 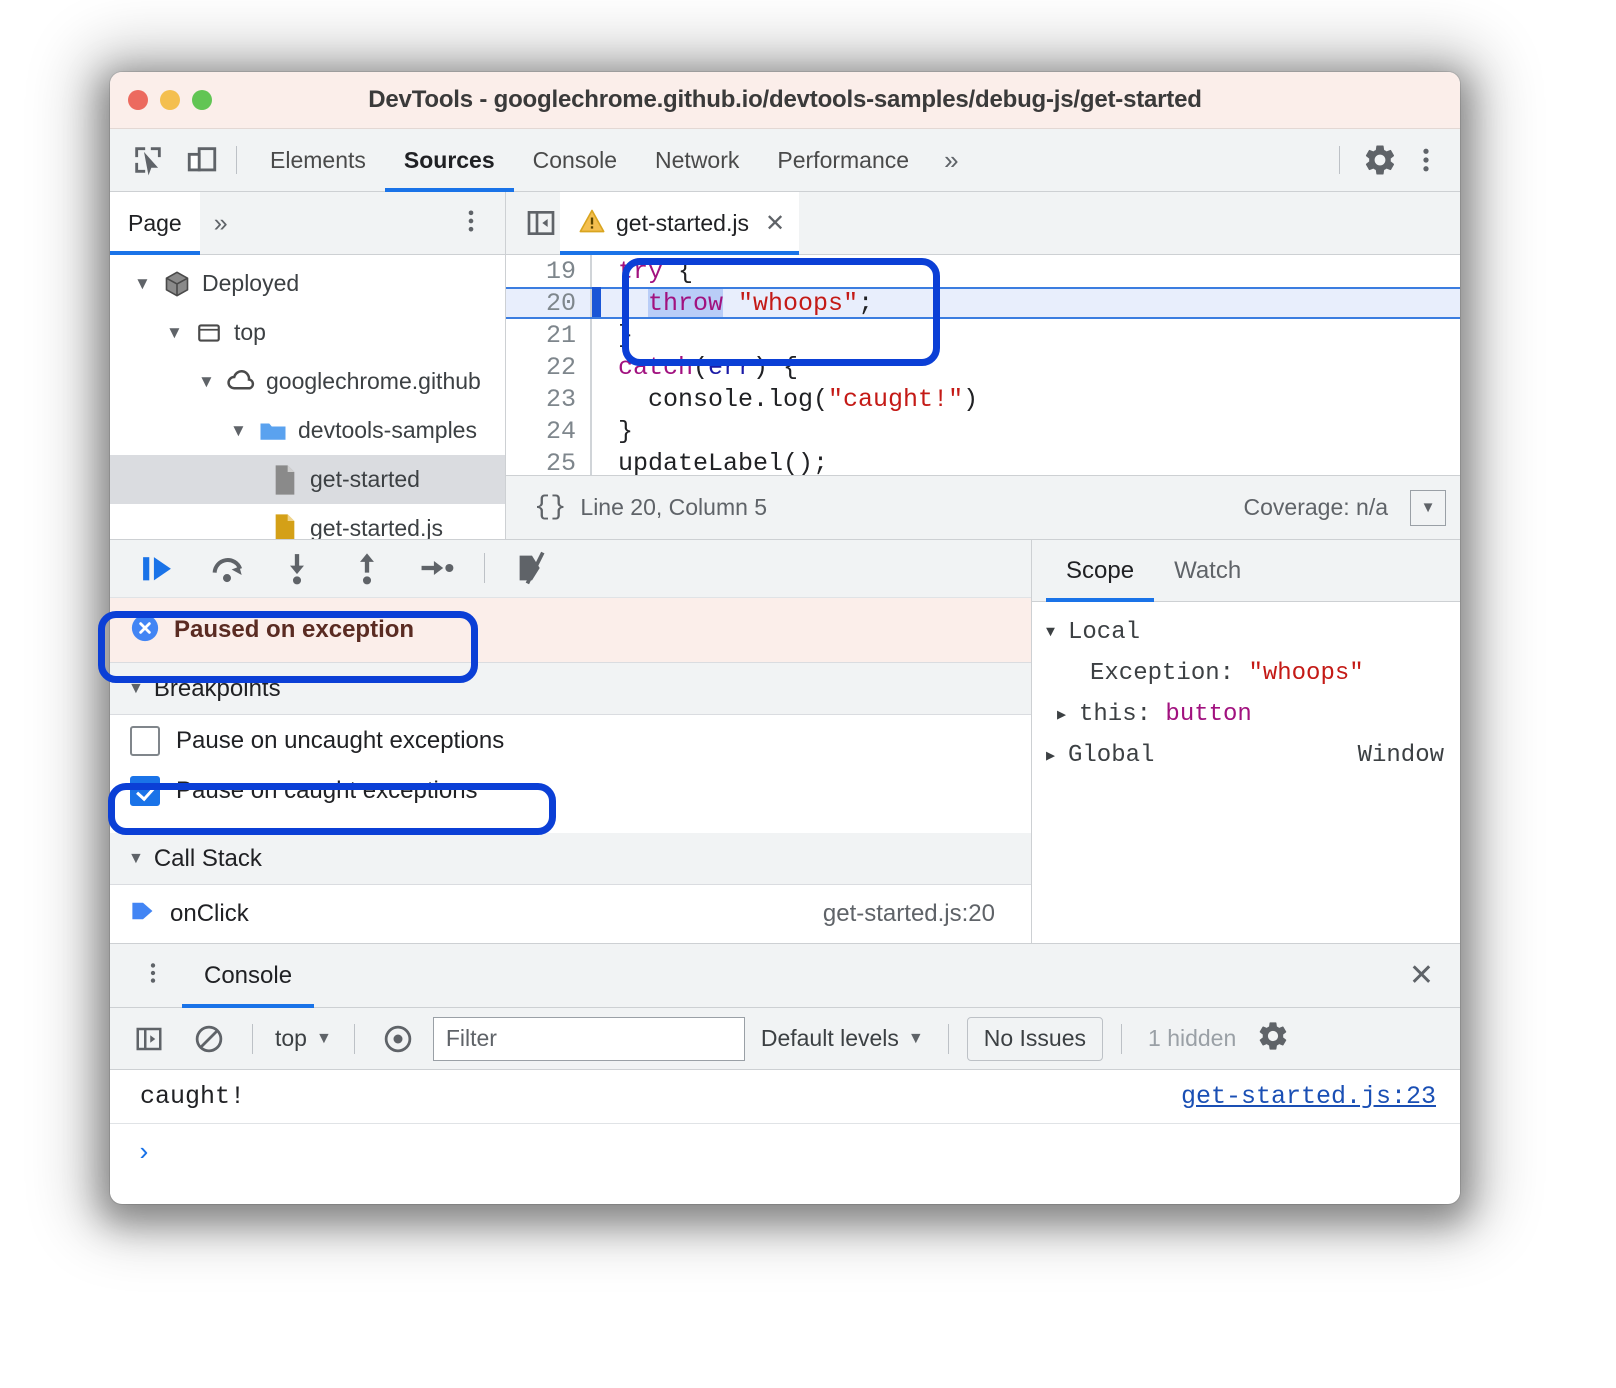 I want to click on step-icon, so click(x=437, y=568).